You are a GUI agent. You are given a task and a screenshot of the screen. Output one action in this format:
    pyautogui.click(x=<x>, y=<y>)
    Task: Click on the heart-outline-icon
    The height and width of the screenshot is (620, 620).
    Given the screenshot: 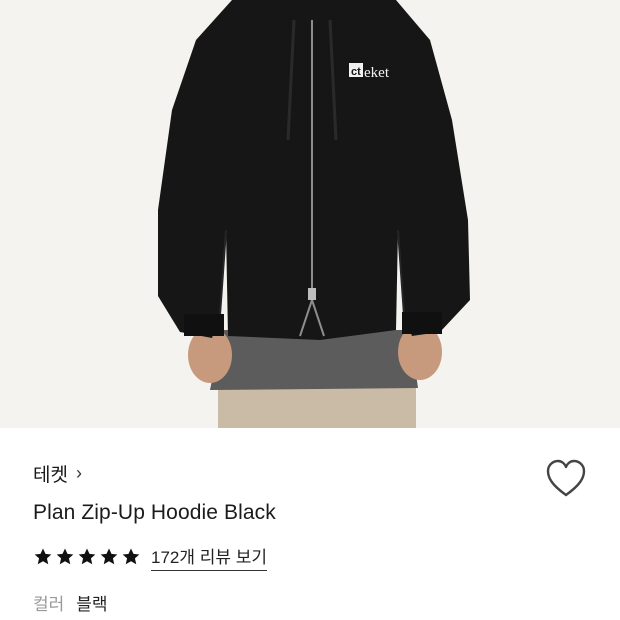 What is the action you would take?
    pyautogui.click(x=566, y=479)
    